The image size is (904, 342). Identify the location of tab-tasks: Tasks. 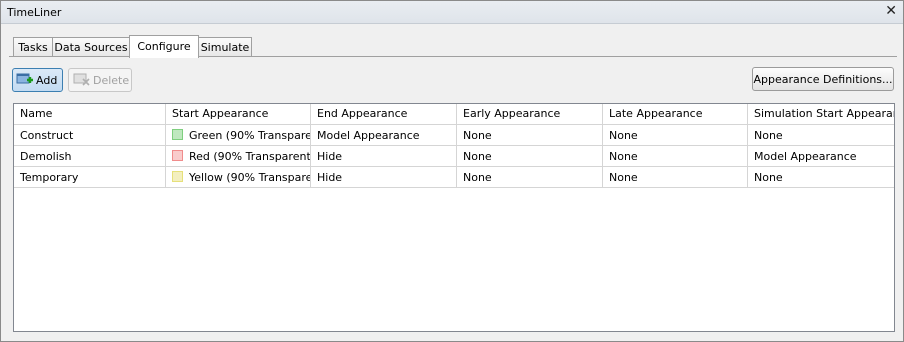
(33, 47).